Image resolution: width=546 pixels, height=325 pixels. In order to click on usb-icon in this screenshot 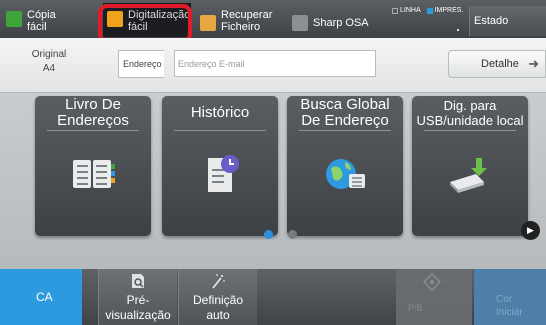, I will do `click(468, 175)`.